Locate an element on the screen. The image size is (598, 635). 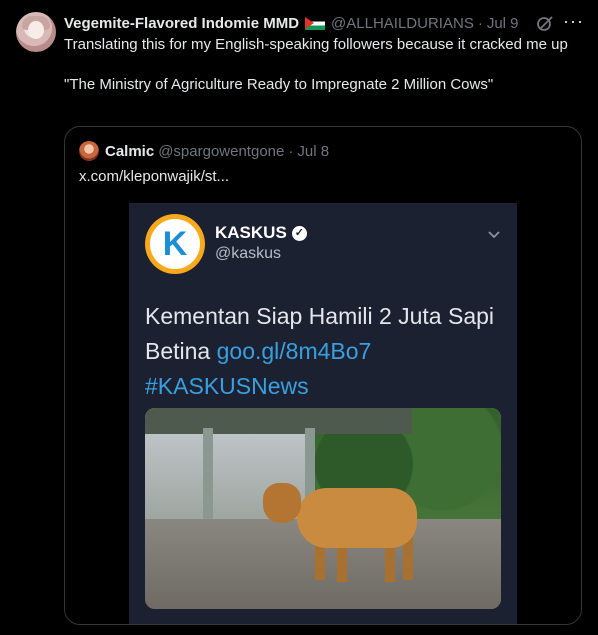
kaskus-logo: K is located at coordinates (175, 244).